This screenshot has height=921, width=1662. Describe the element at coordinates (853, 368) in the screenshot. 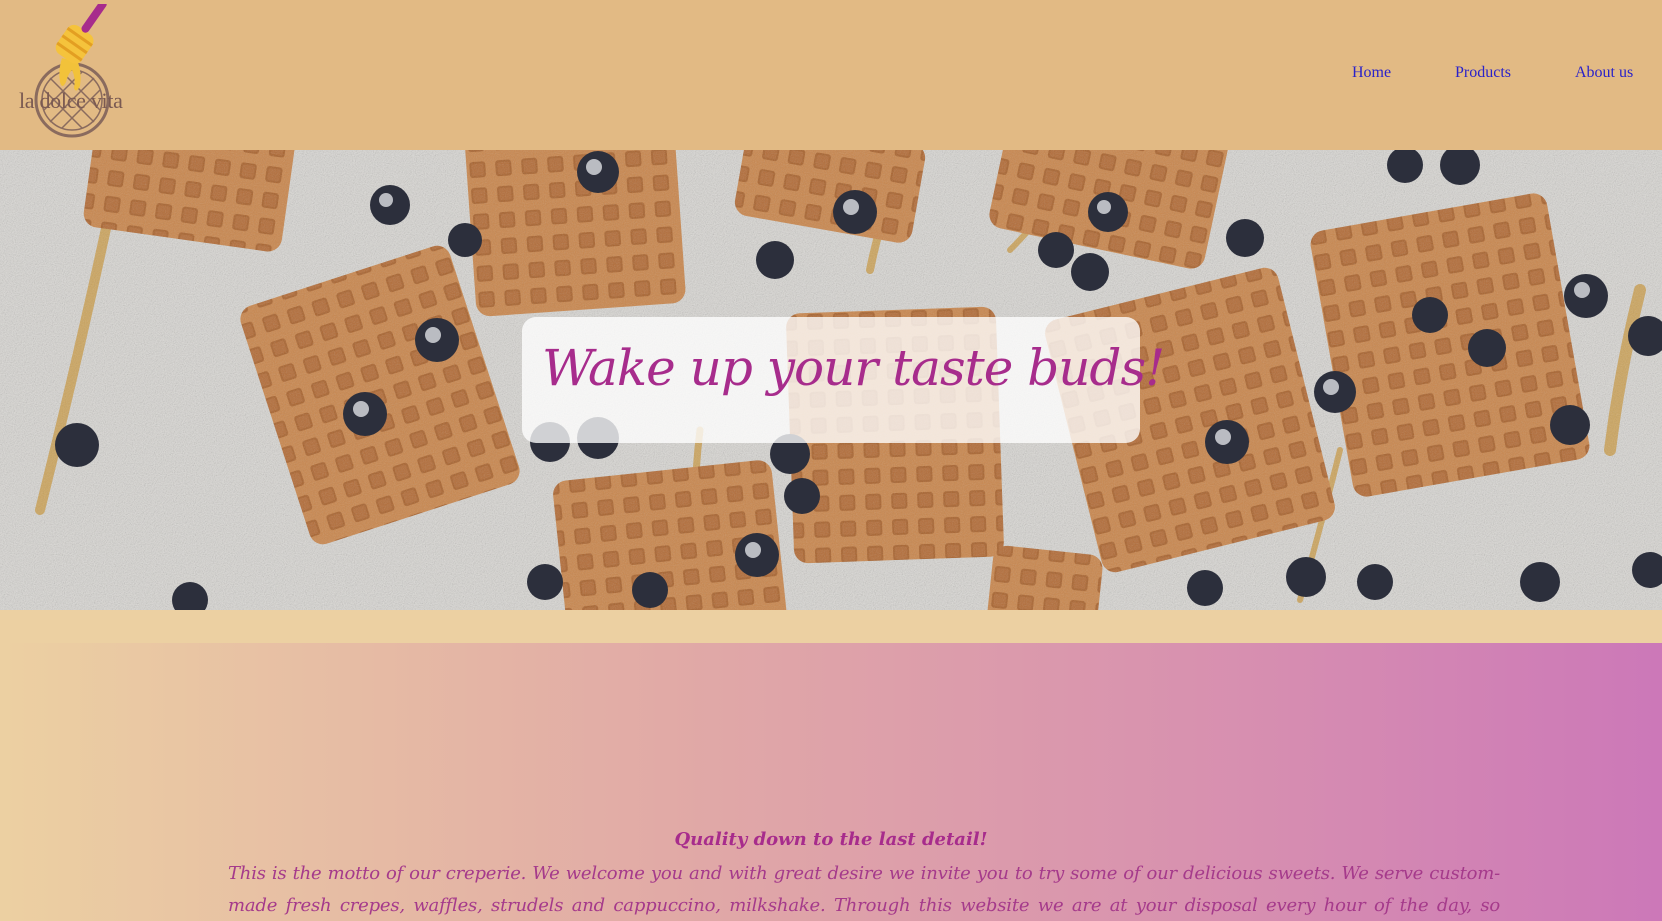

I see `hero-title: Wake up your taste buds!` at that location.